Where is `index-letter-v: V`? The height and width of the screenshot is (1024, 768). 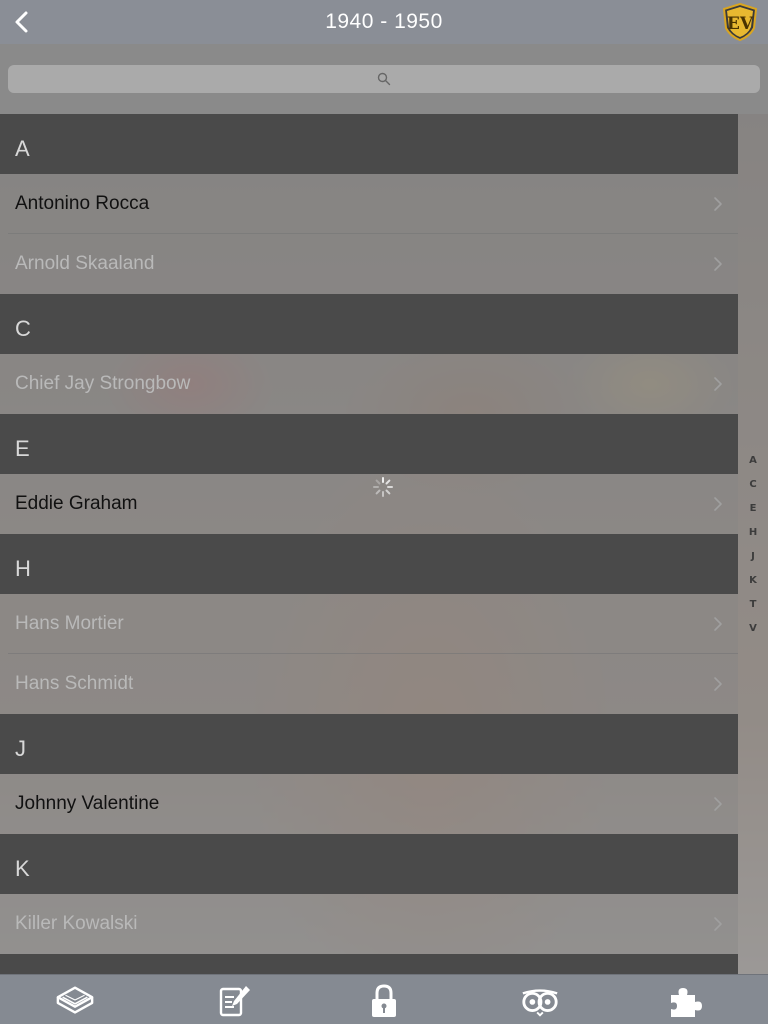
index-letter-v: V is located at coordinates (753, 629).